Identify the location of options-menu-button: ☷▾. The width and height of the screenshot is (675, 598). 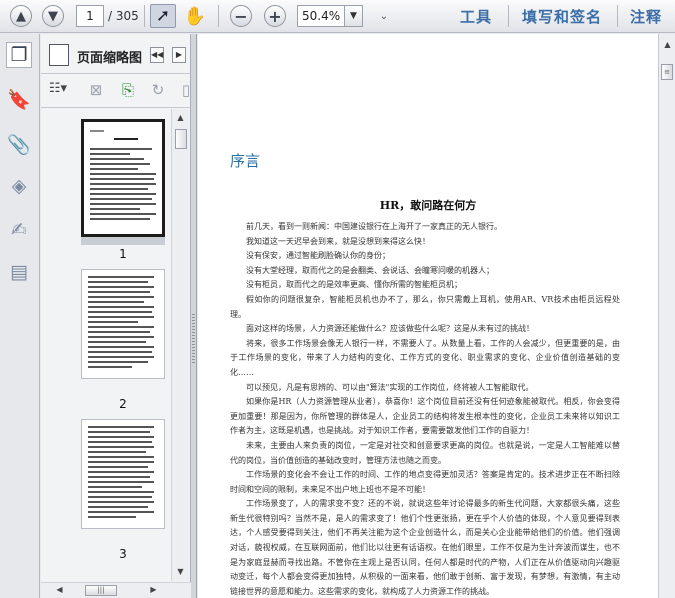
(58, 91).